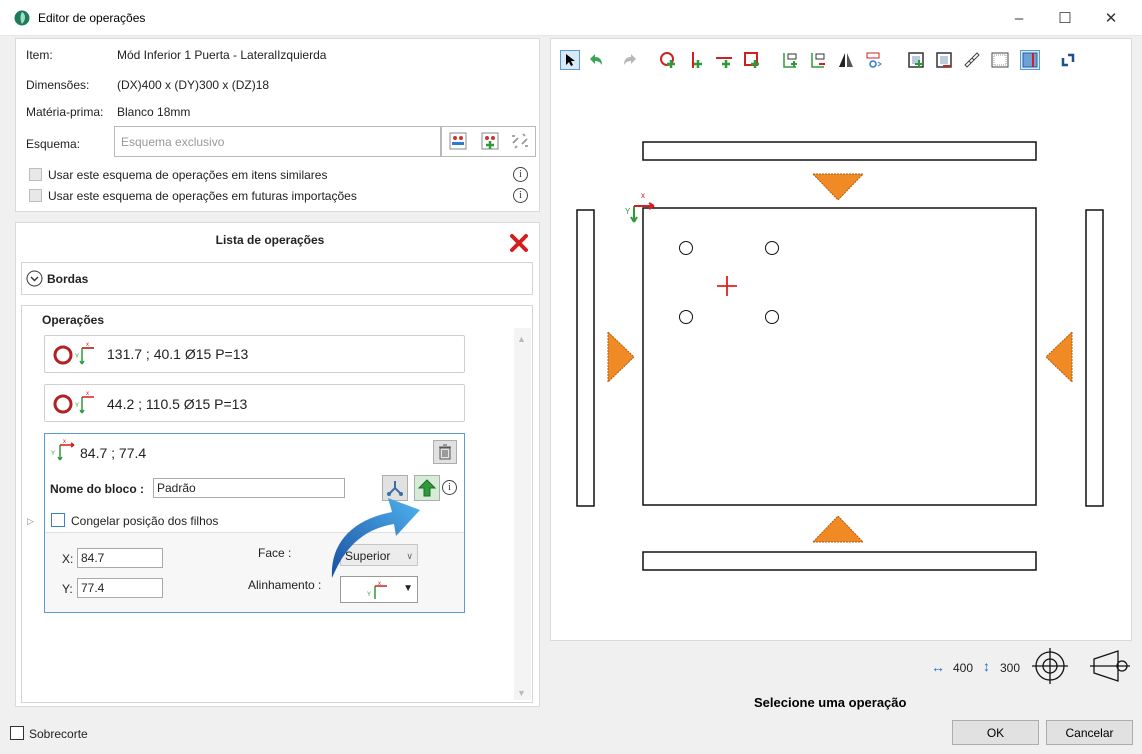 This screenshot has width=1142, height=754. I want to click on add-hole-button, so click(668, 60).